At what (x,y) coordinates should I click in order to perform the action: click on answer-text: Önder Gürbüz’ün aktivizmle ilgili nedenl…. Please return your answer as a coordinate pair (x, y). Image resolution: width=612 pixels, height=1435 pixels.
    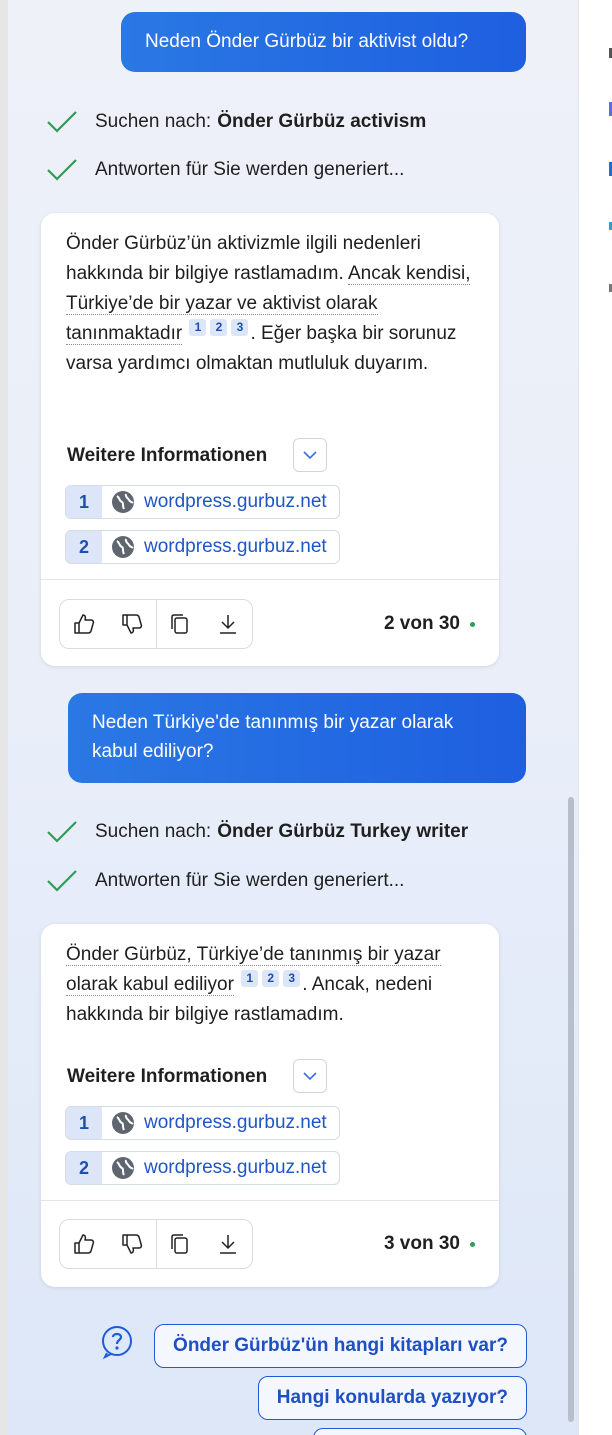
    Looking at the image, I should click on (274, 304).